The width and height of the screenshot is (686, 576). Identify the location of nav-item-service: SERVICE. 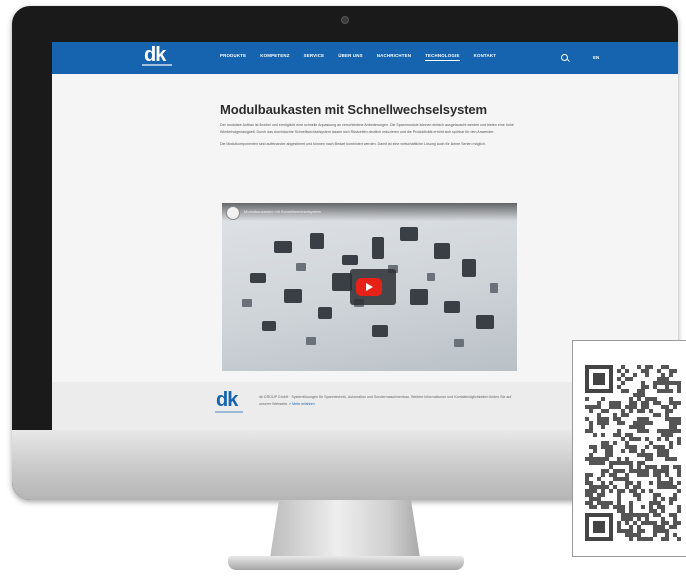
(314, 57).